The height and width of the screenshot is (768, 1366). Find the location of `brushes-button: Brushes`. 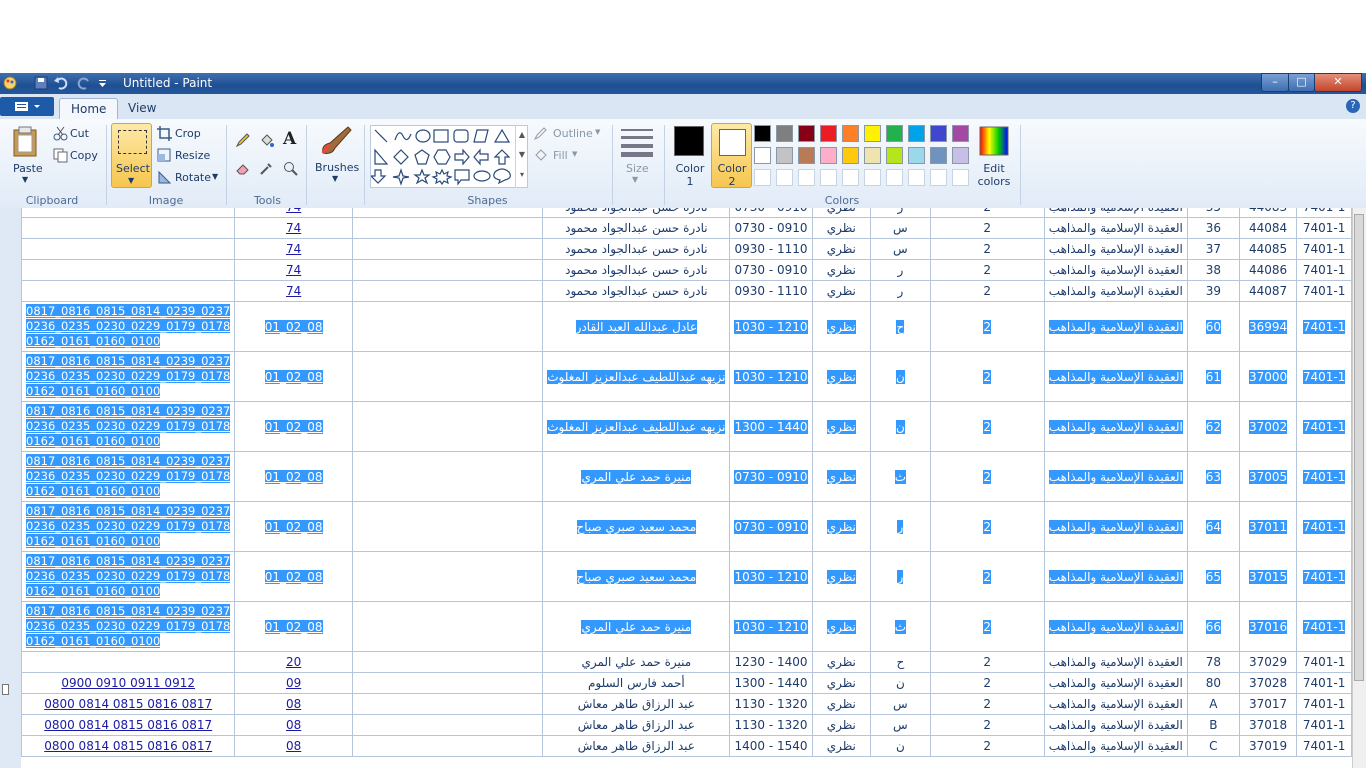

brushes-button: Brushes is located at coordinates (337, 167).